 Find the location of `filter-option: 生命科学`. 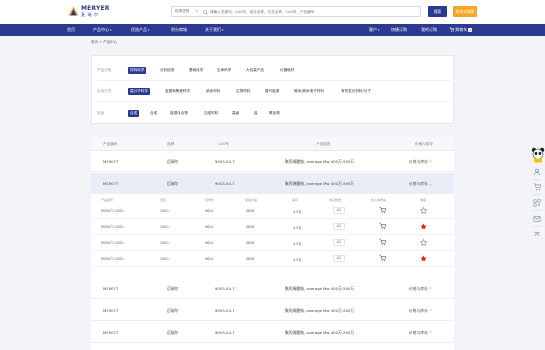

filter-option: 生命科学 is located at coordinates (224, 70).